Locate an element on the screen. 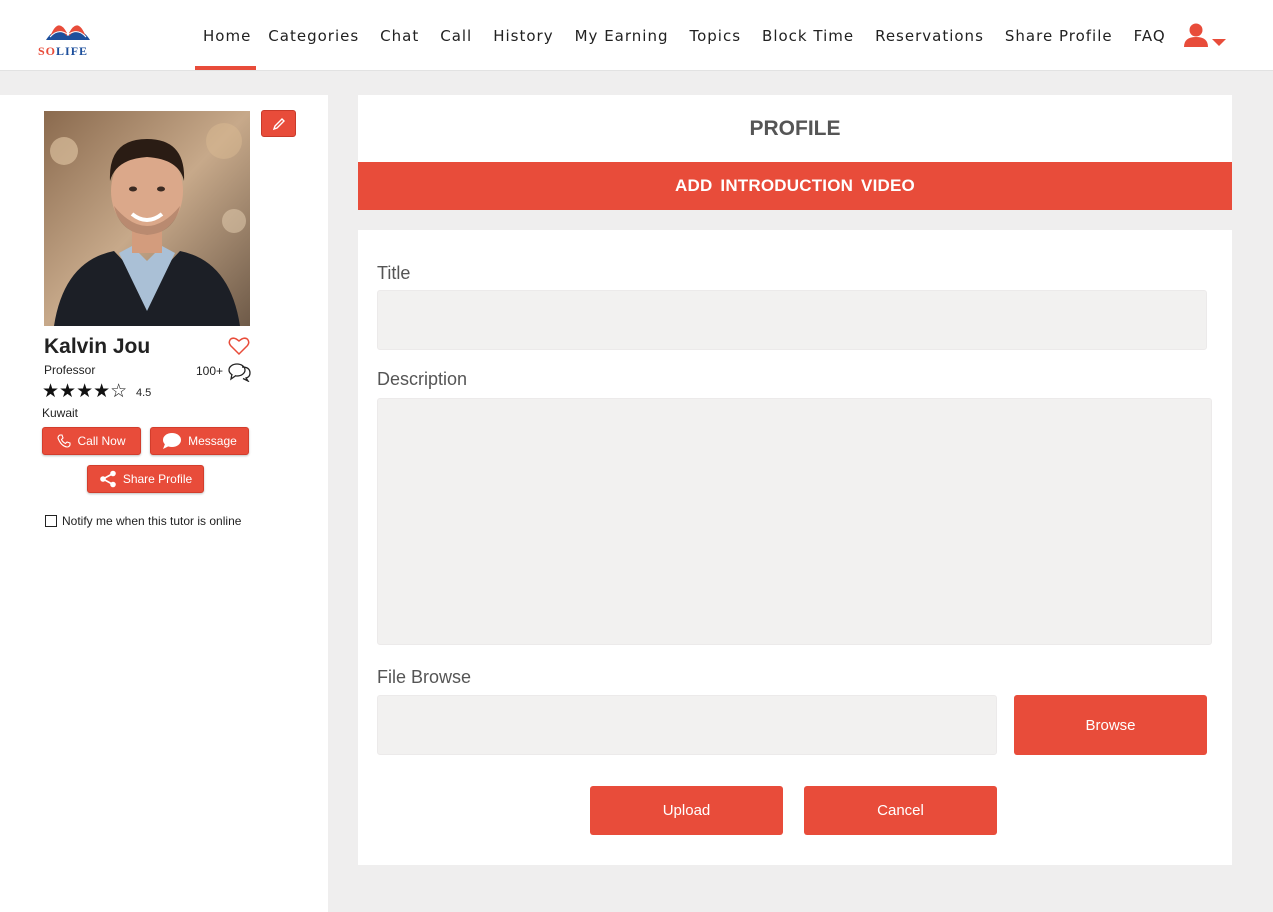 Image resolution: width=1273 pixels, height=912 pixels. upload-button: Upload is located at coordinates (686, 810).